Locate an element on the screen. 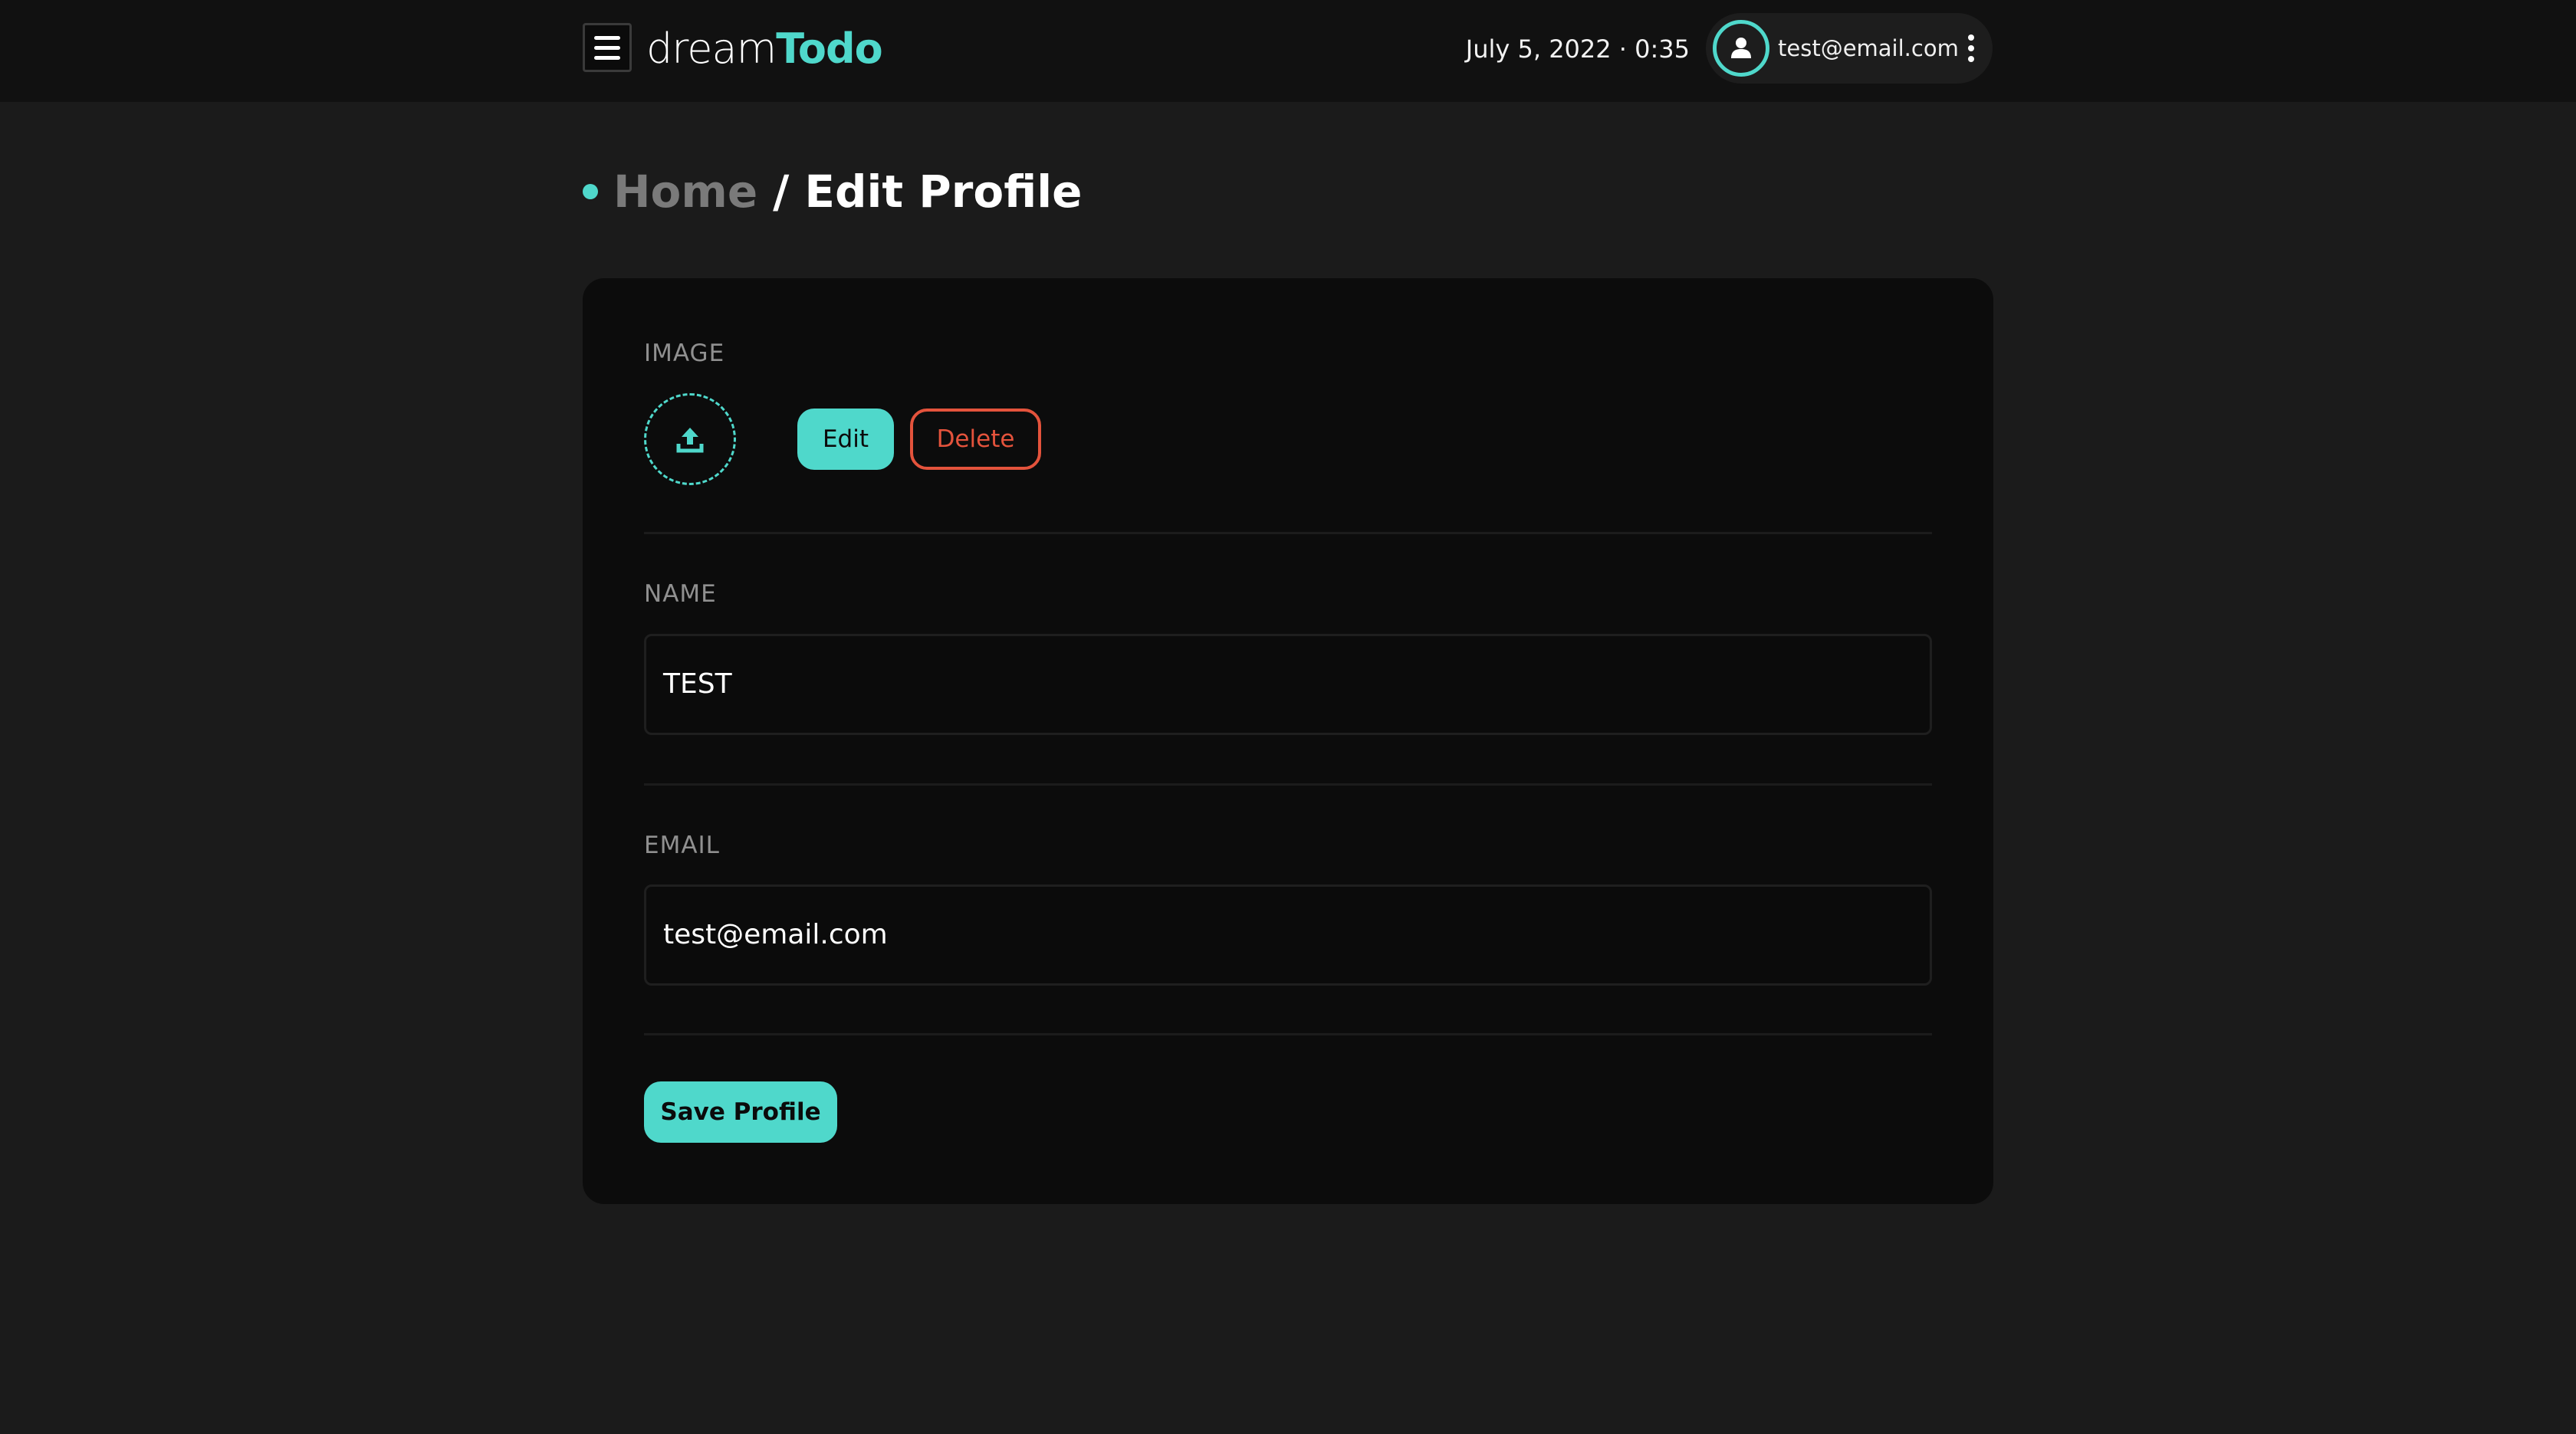 The image size is (2576, 1434). logo-text-dream: dream is located at coordinates (712, 49).